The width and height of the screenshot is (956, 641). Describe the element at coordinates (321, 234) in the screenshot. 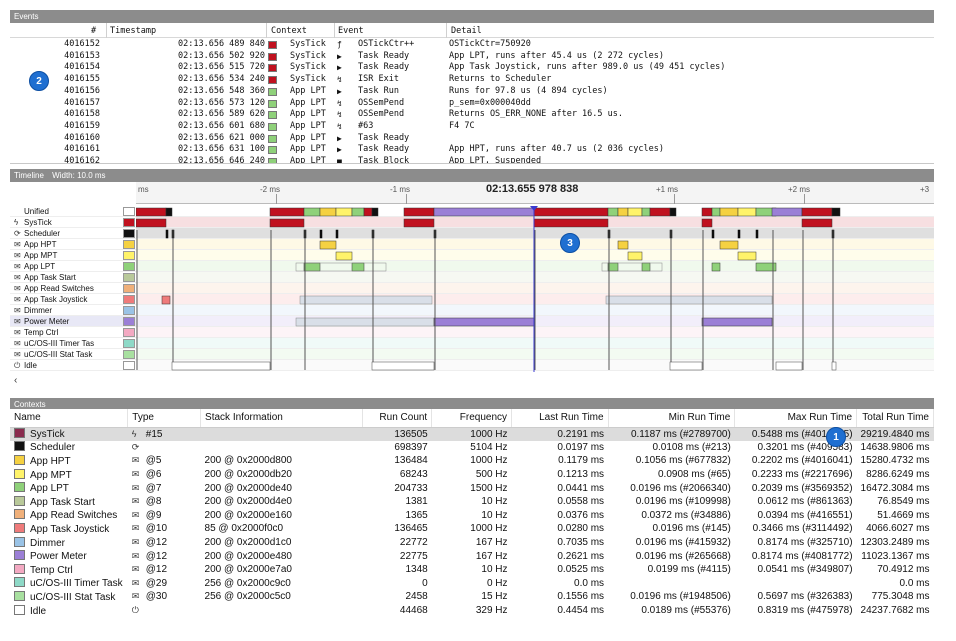

I see `scheduler-tick` at that location.